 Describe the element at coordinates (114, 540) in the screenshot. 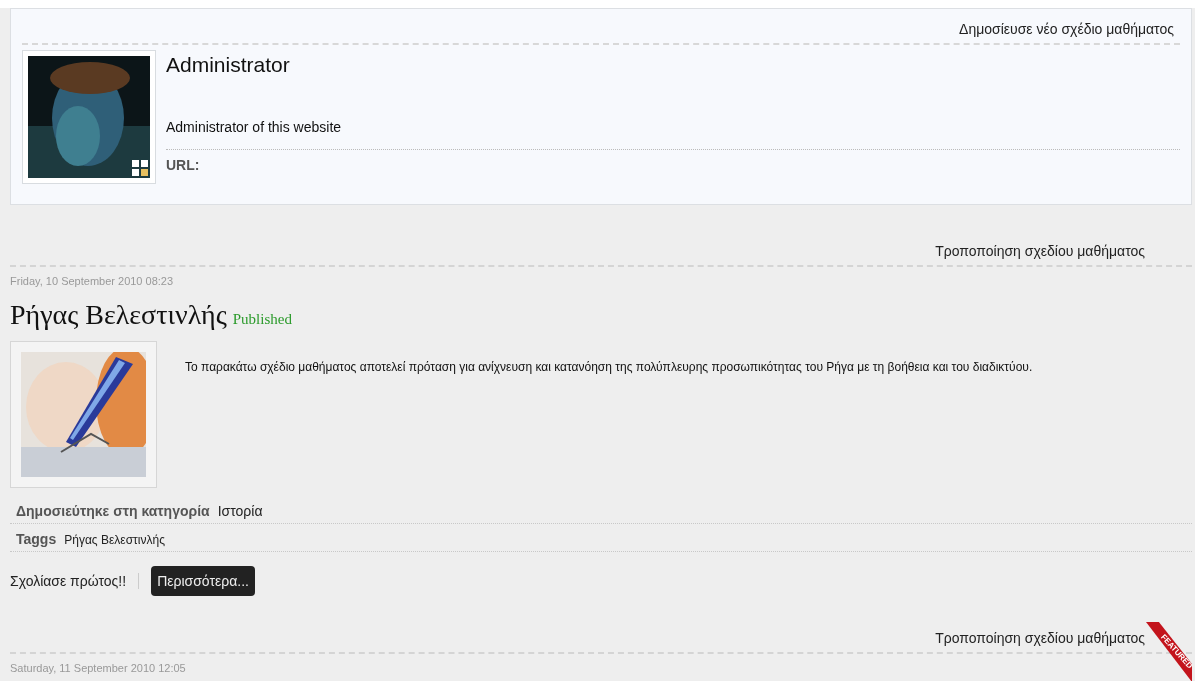

I see `tag-link: Ρήγας Βελεστινλής` at that location.